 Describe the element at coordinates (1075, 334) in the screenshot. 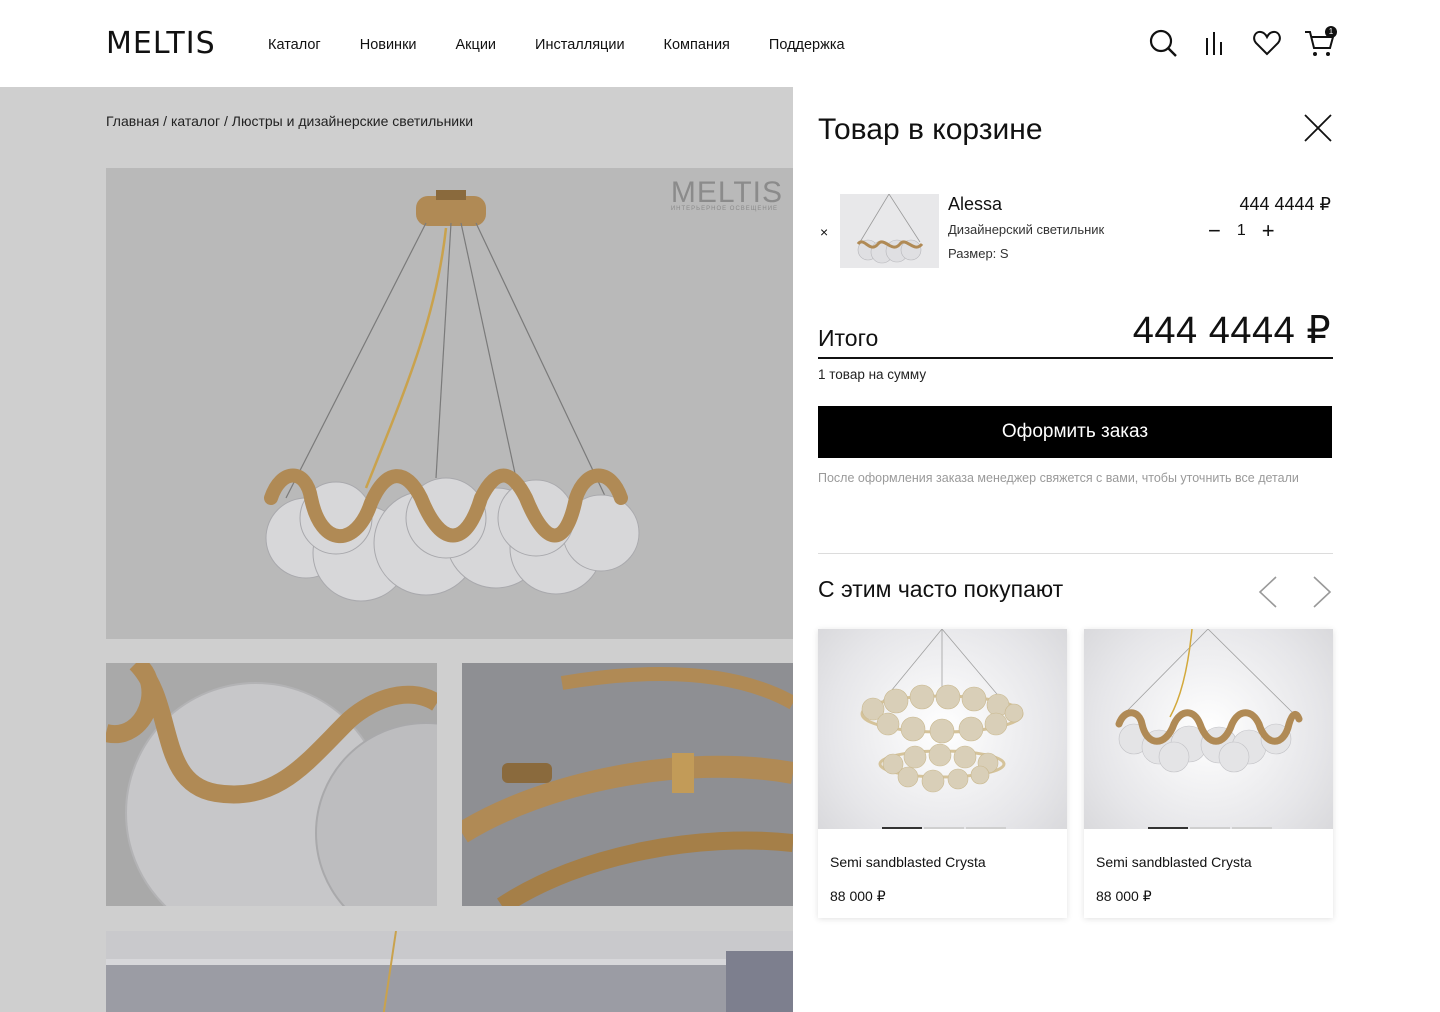

I see `cart-total-row: Итого 444 4444 ₽` at that location.